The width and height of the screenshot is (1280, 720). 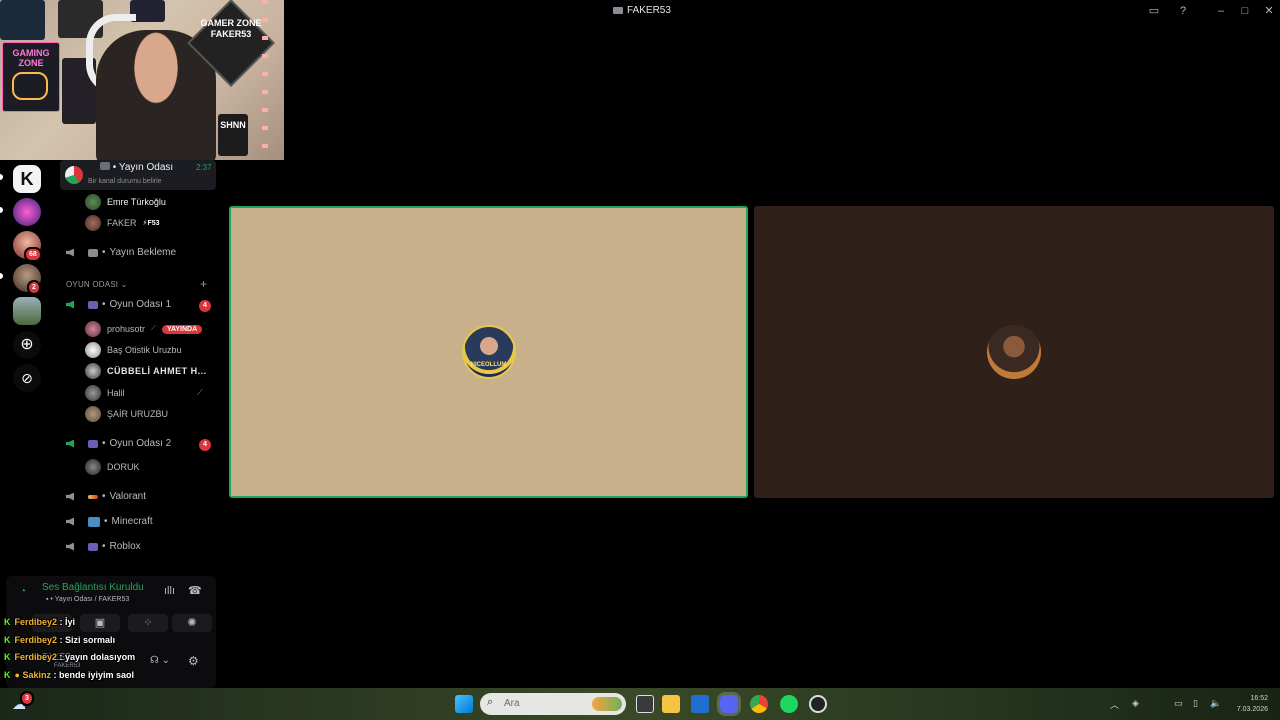 I want to click on window-title: FAKER53, so click(x=642, y=10).